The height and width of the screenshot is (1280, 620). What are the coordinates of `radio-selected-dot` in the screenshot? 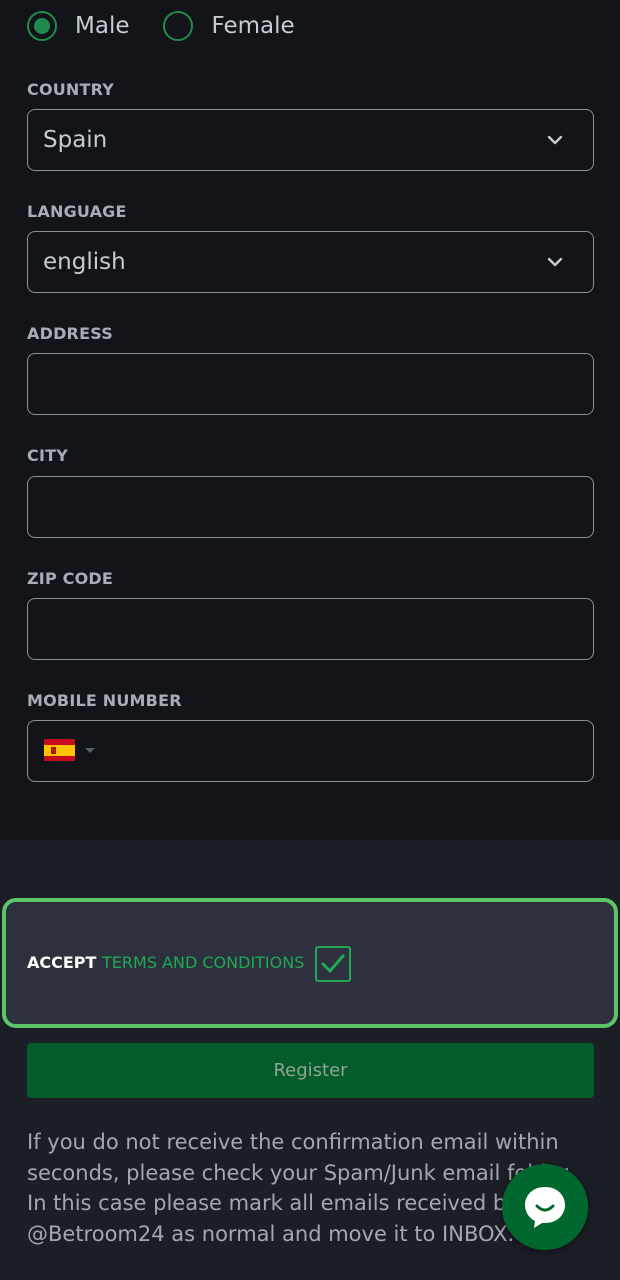 It's located at (42, 26).